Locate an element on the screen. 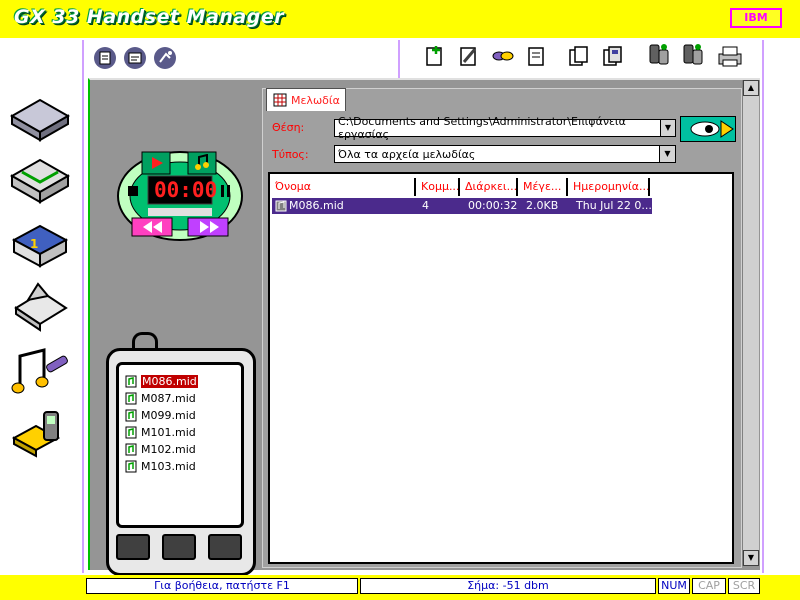 This screenshot has height=600, width=800. player-time-display: 00:00 is located at coordinates (186, 190).